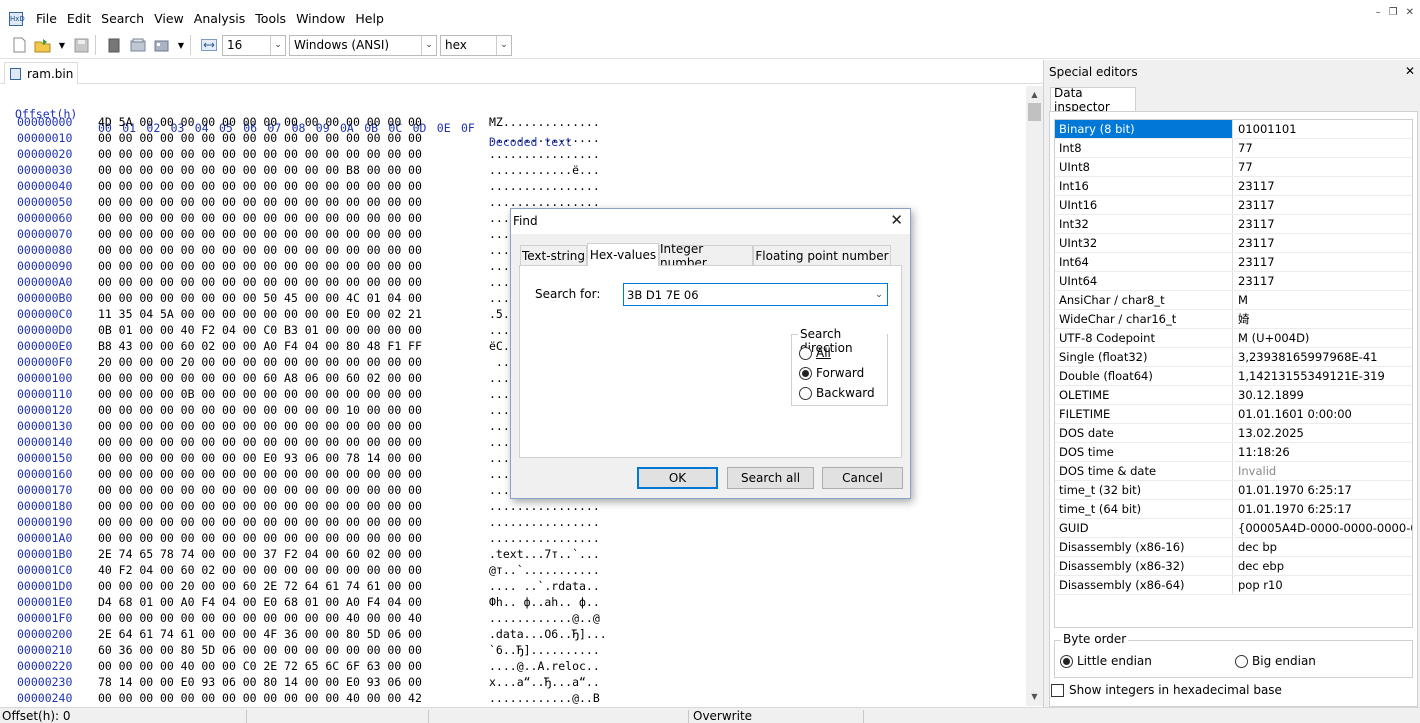 This screenshot has height=723, width=1420. What do you see at coordinates (1233, 262) in the screenshot?
I see `inspector-row: Int64 23117` at bounding box center [1233, 262].